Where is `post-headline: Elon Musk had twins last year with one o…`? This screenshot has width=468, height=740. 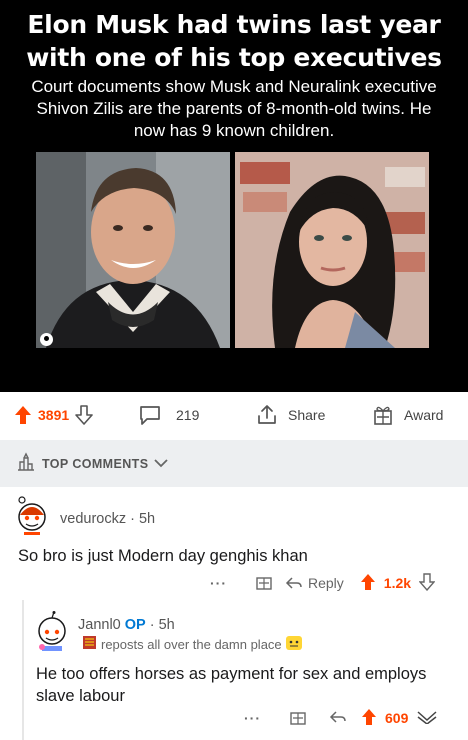
post-headline: Elon Musk had twins last year with one o… is located at coordinates (234, 41).